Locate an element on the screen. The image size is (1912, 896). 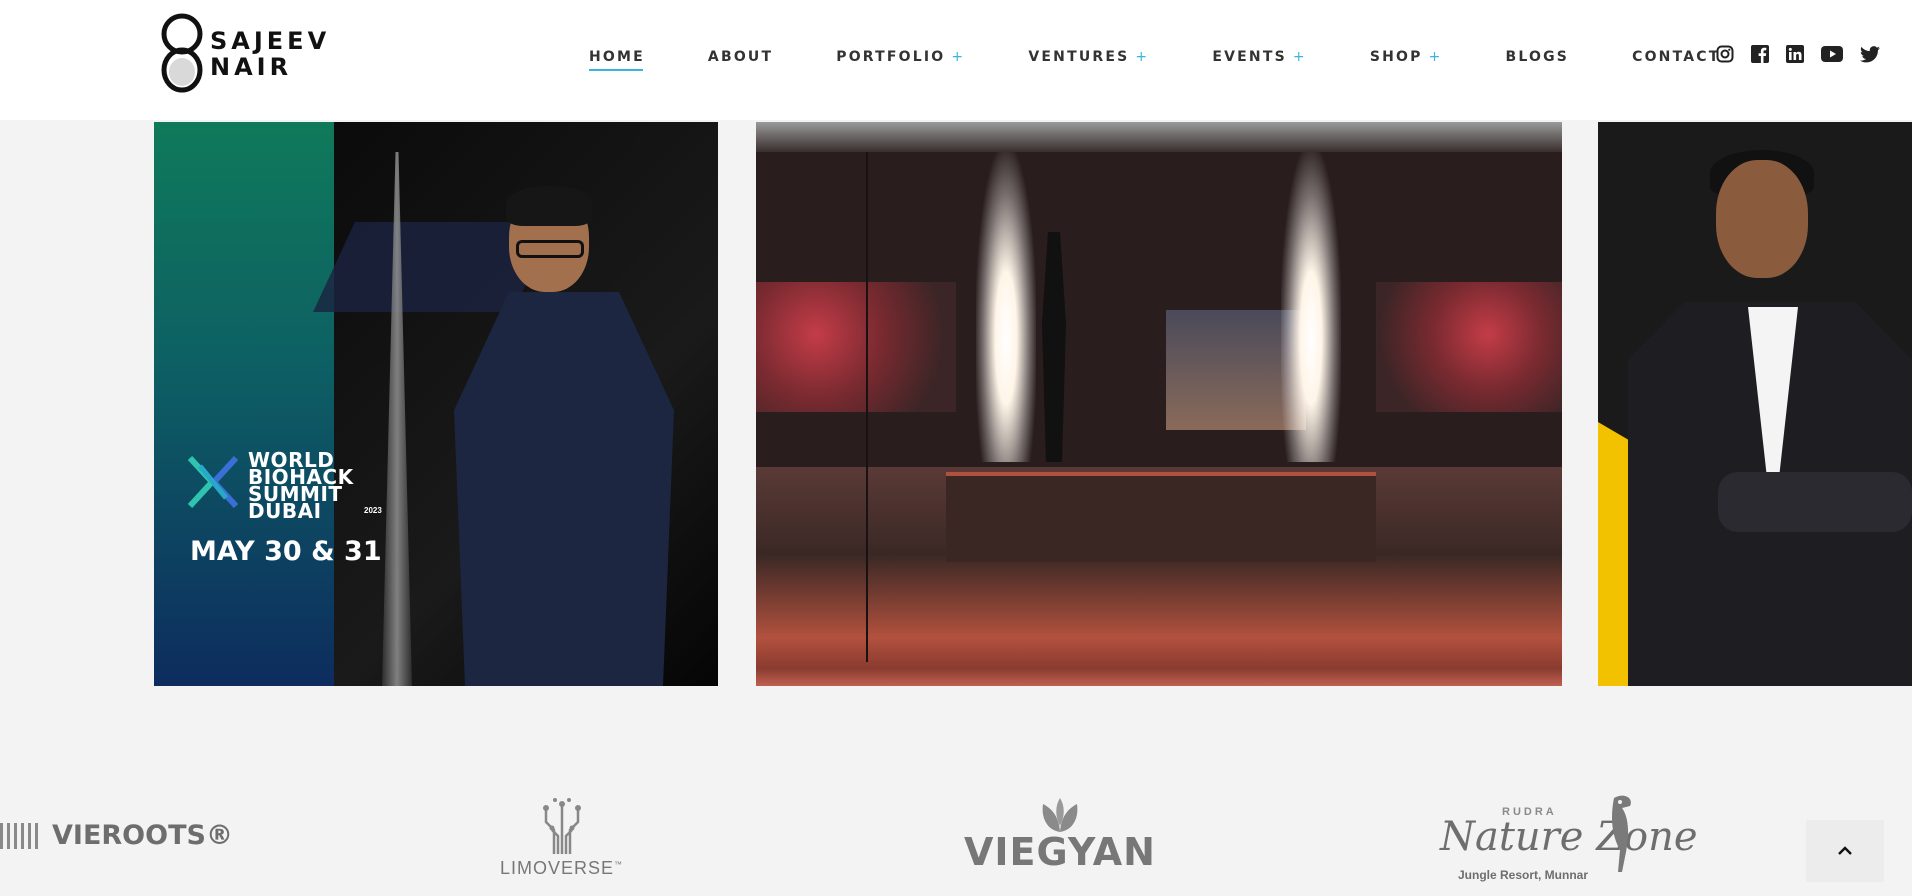
scroll-to-top-button is located at coordinates (1845, 851).